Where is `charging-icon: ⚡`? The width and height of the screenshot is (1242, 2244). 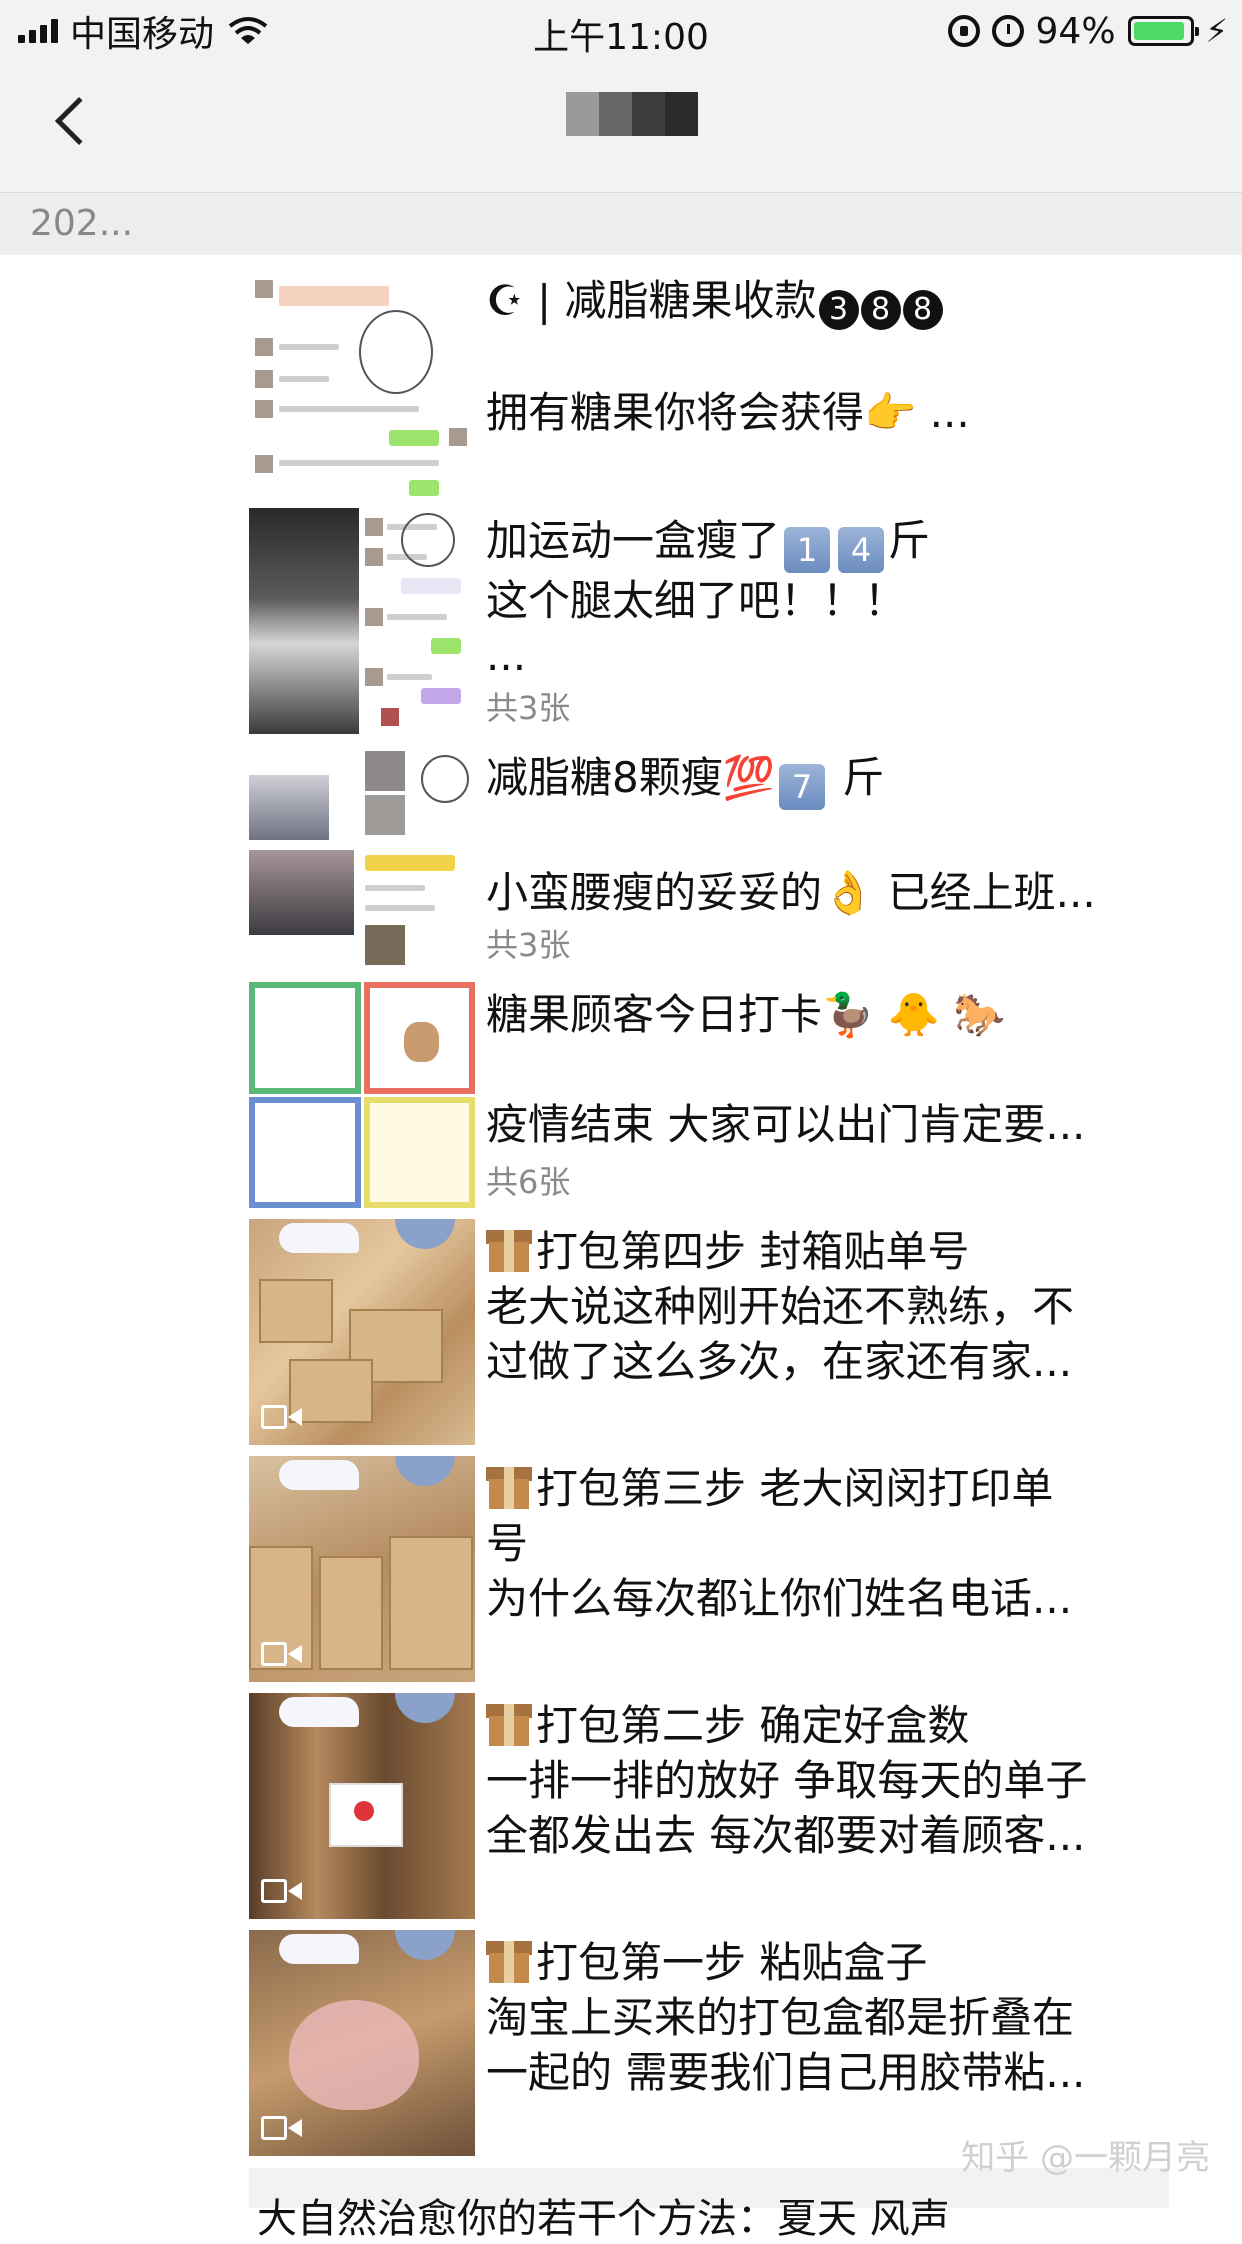
charging-icon: ⚡ is located at coordinates (1216, 31).